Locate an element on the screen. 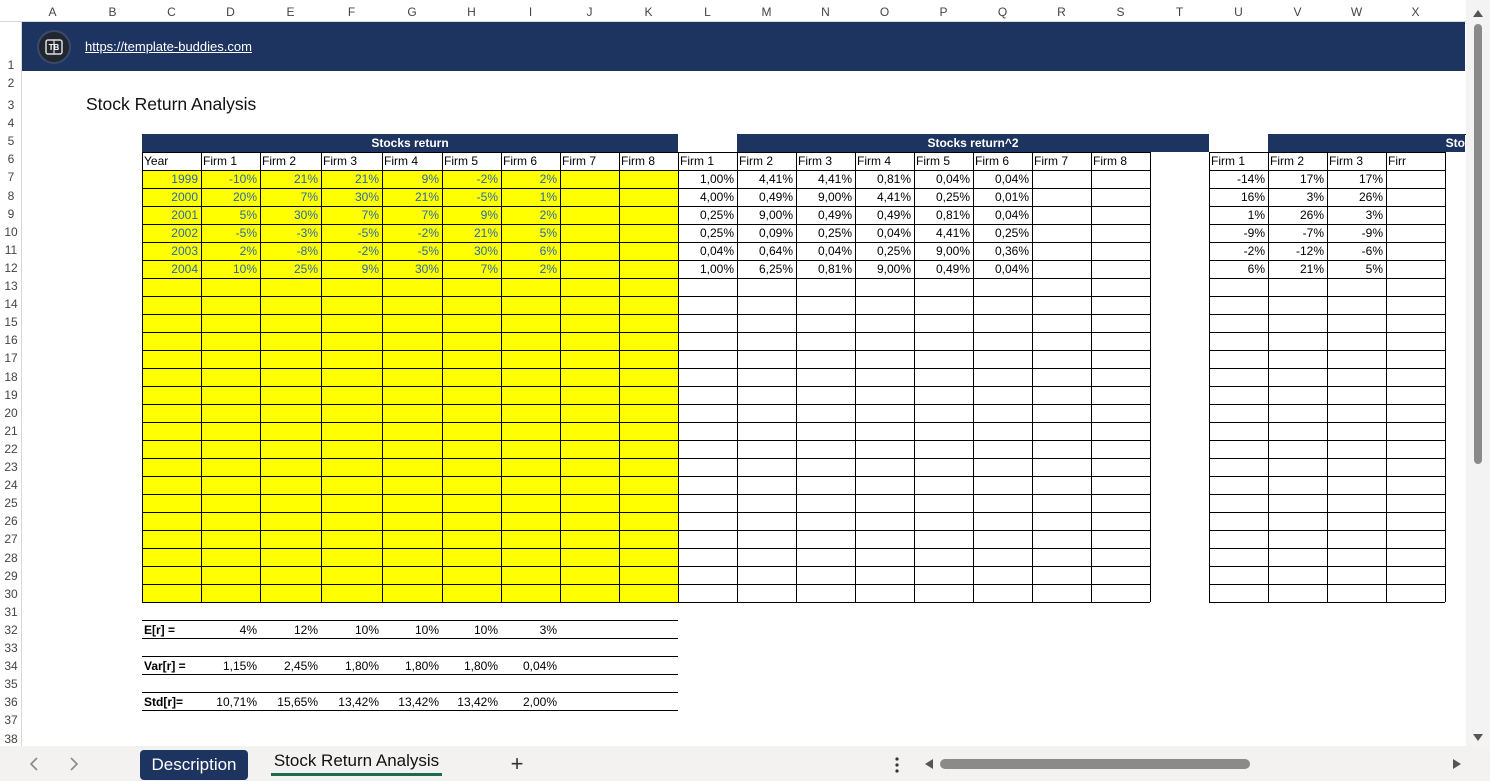 The width and height of the screenshot is (1490, 781). returns-header-cell: Firm 5 is located at coordinates (471, 161).